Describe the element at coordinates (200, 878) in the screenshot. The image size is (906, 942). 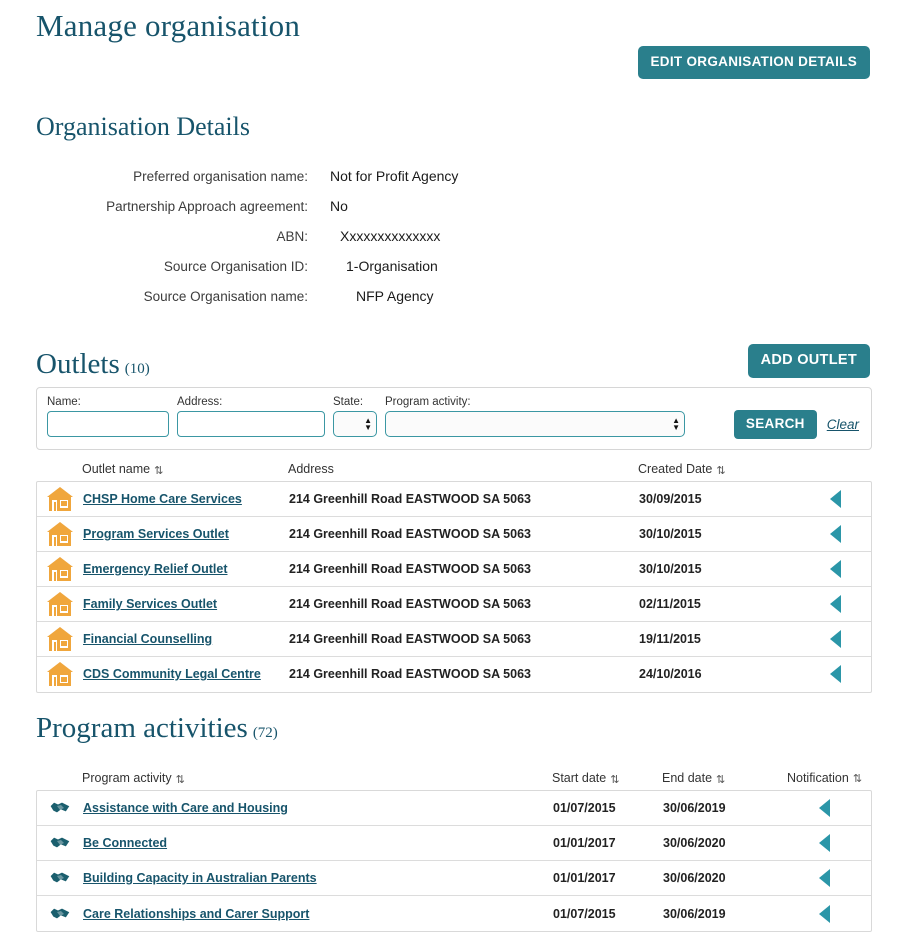
I see `activity-name-link: Building Capacity in Australian Parents` at that location.